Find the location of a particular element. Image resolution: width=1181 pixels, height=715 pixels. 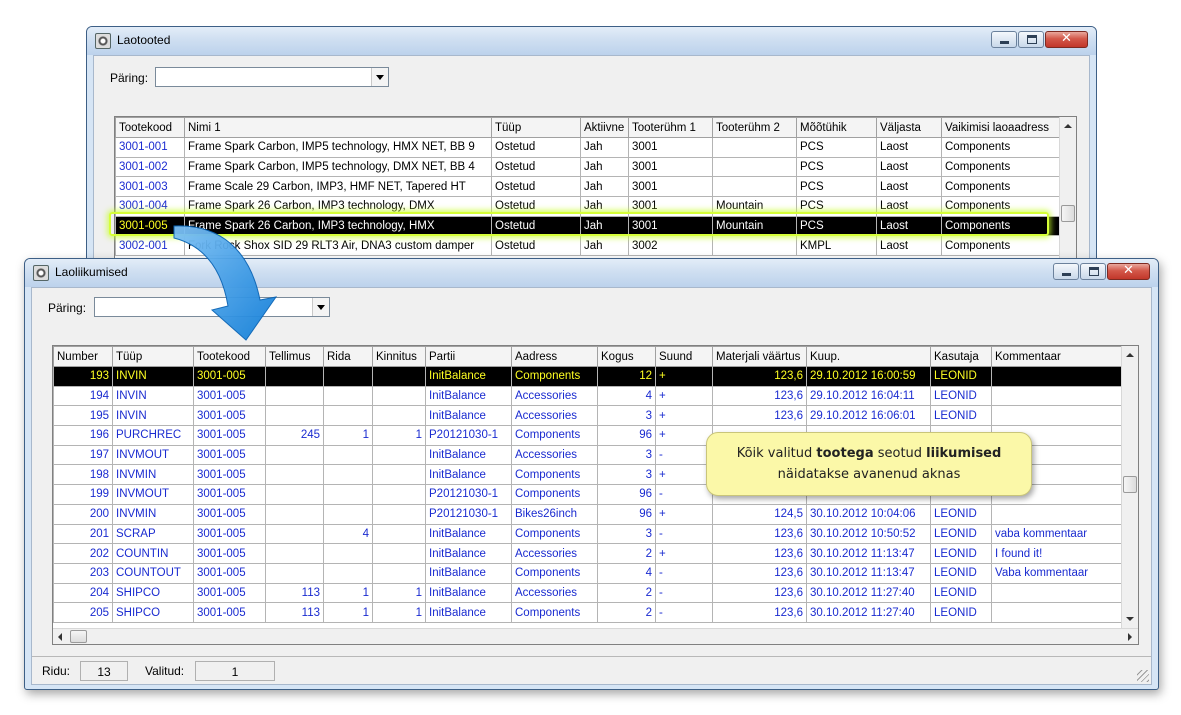

table-cell: 2 is located at coordinates (626, 593).